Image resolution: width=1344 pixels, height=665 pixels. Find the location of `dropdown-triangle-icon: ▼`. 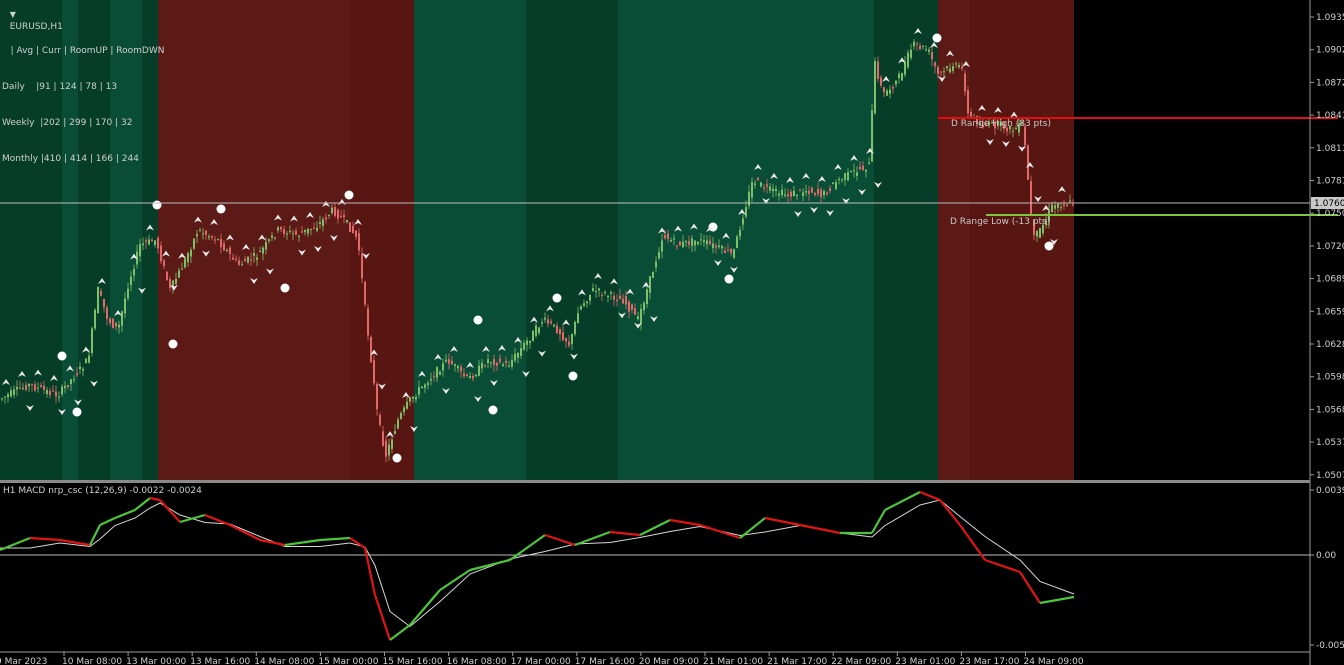

dropdown-triangle-icon: ▼ is located at coordinates (13, 14).